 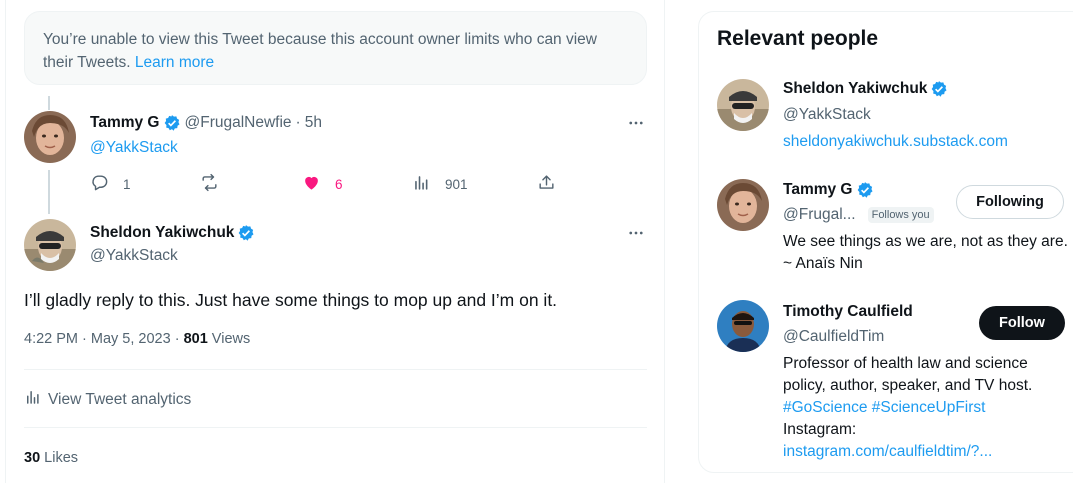 What do you see at coordinates (120, 399) in the screenshot?
I see `analytics-label: View Tweet analytics` at bounding box center [120, 399].